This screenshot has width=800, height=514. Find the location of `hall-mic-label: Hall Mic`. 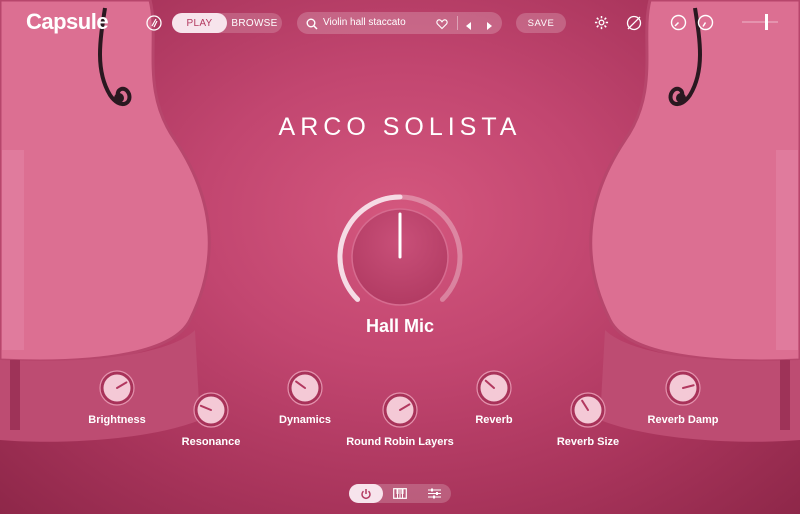

hall-mic-label: Hall Mic is located at coordinates (400, 326).